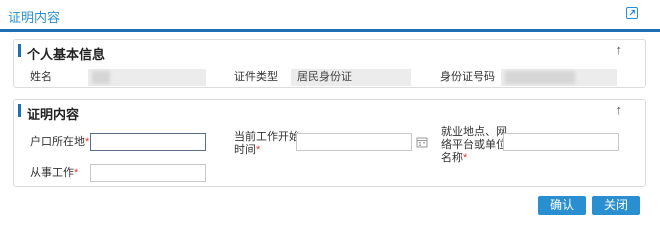 The image size is (660, 241). Describe the element at coordinates (101, 77) in the screenshot. I see `name-redaction` at that location.